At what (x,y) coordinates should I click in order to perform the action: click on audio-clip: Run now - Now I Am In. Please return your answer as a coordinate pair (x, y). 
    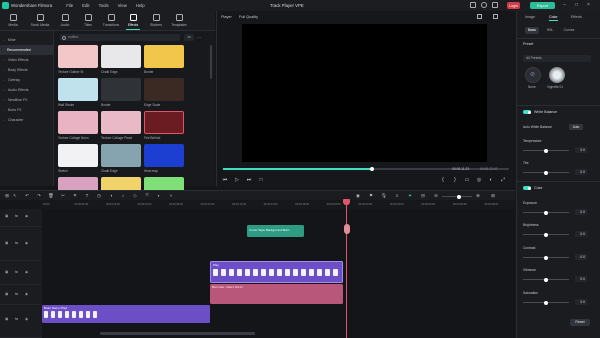
    Looking at the image, I should click on (276, 294).